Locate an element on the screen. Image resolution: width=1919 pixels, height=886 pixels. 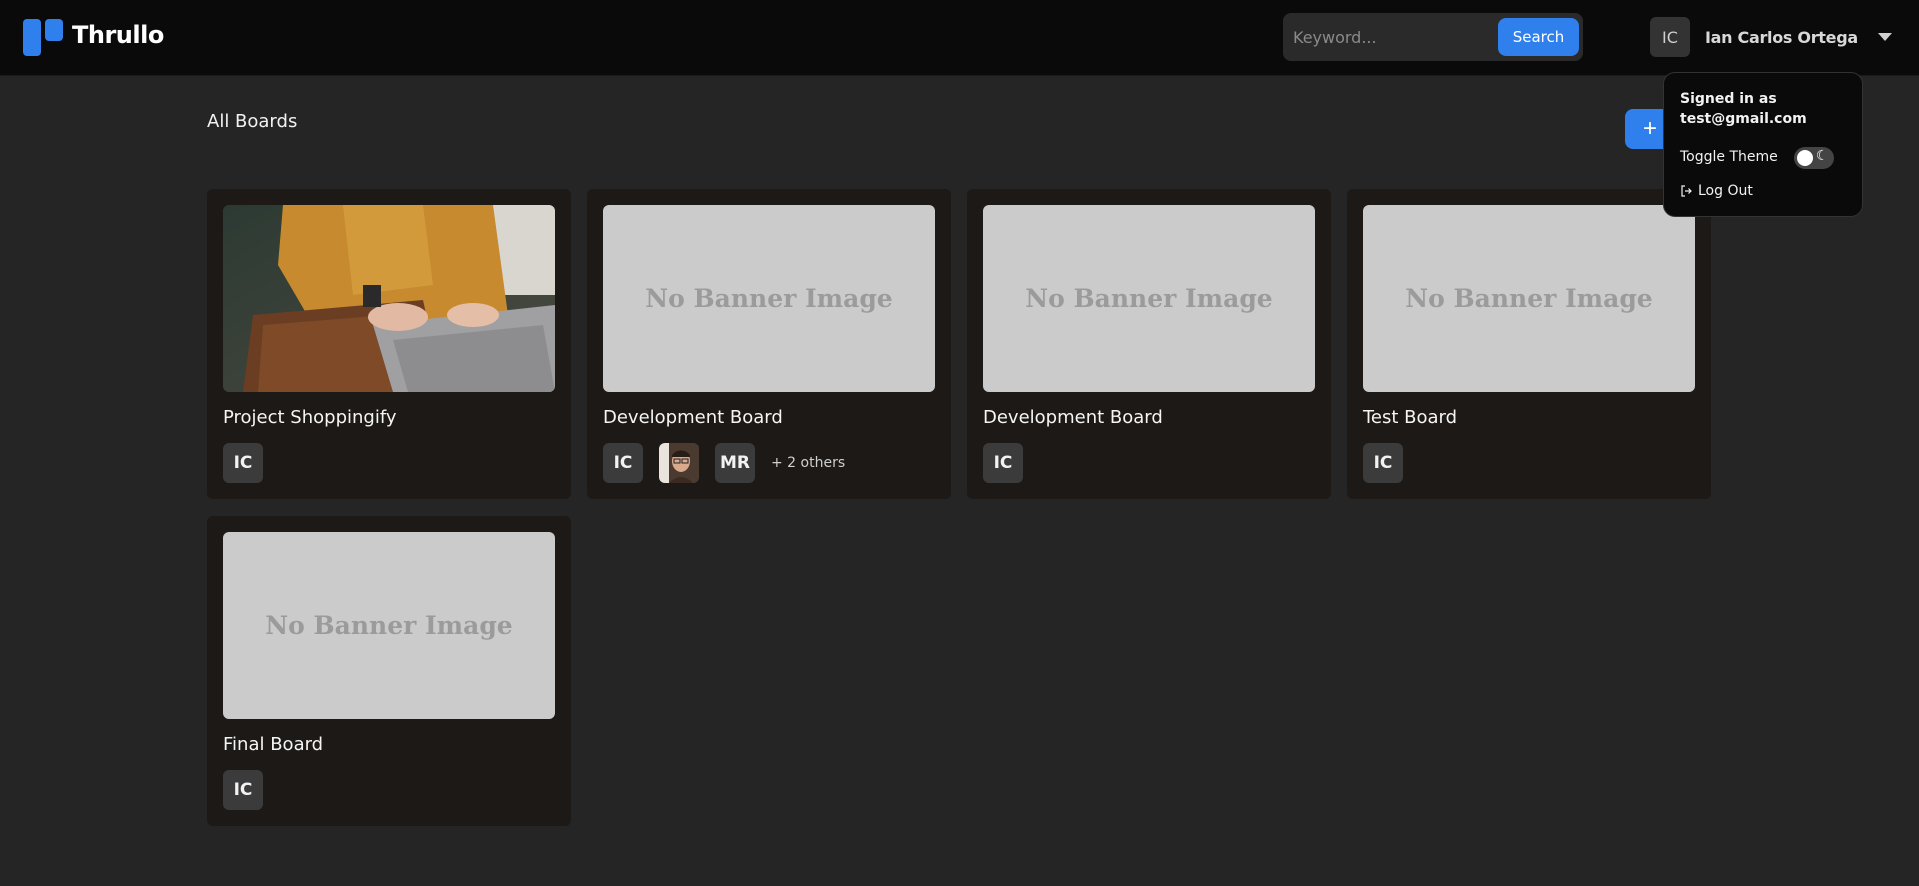
signed-in-label: Signed in as is located at coordinates (1728, 99).